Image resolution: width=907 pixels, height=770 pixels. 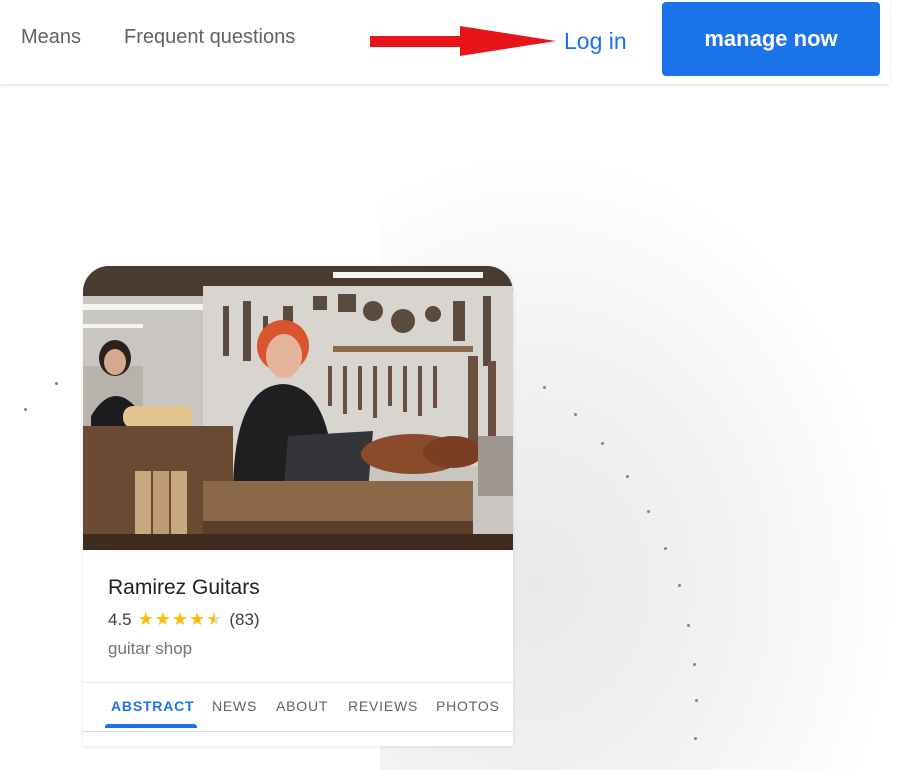 I want to click on manage-now-button: manage now, so click(x=771, y=39).